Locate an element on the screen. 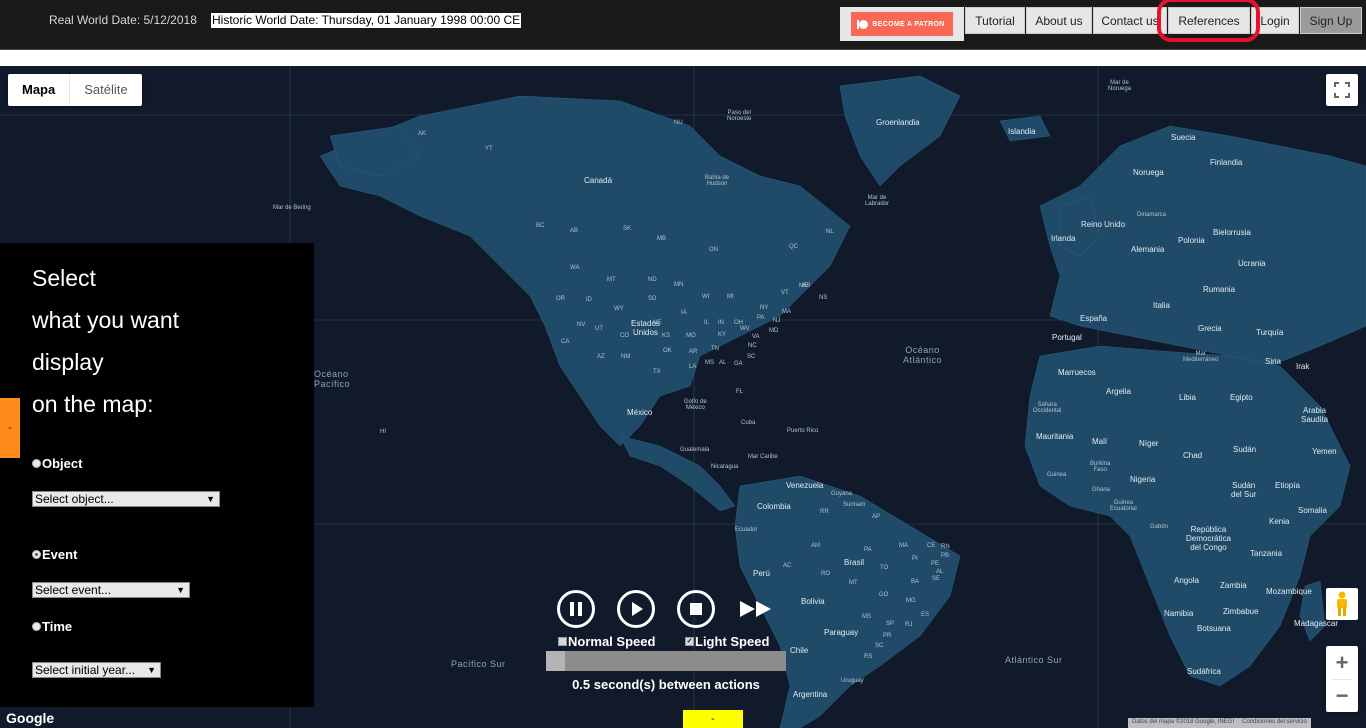 This screenshot has width=1366, height=728. state-label: NS is located at coordinates (823, 298).